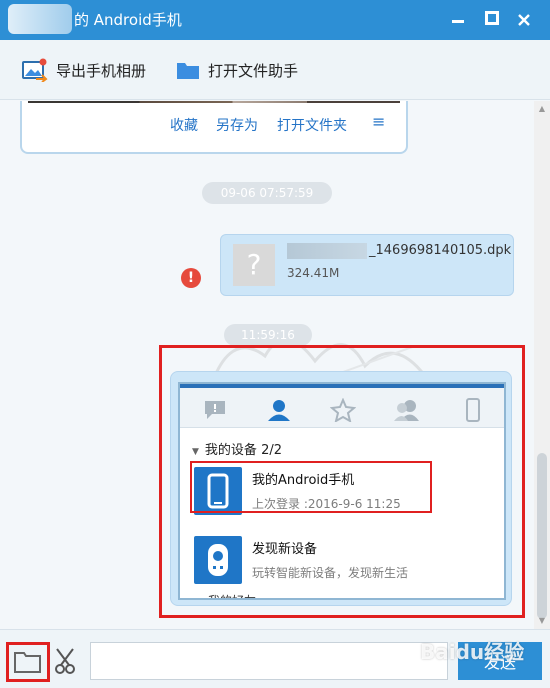  Describe the element at coordinates (312, 125) in the screenshot. I see `open-folder-link: 打开文件夹` at that location.